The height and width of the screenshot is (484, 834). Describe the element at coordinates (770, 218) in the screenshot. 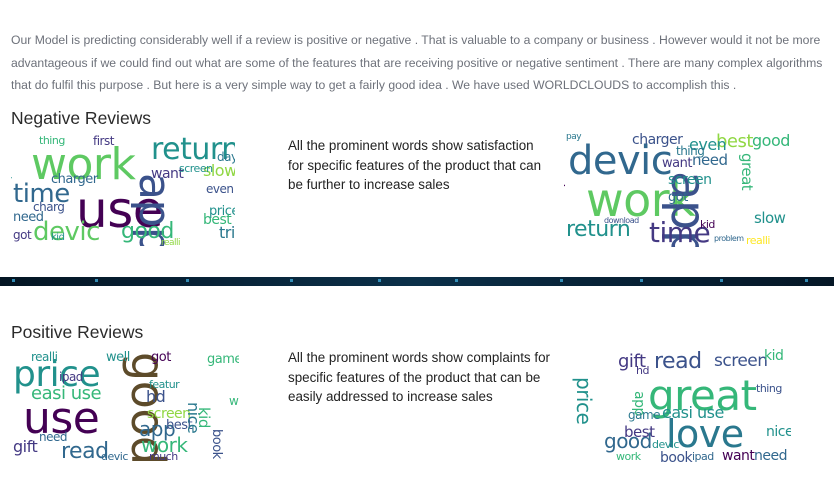

I see `wordcloud-word: slow` at that location.